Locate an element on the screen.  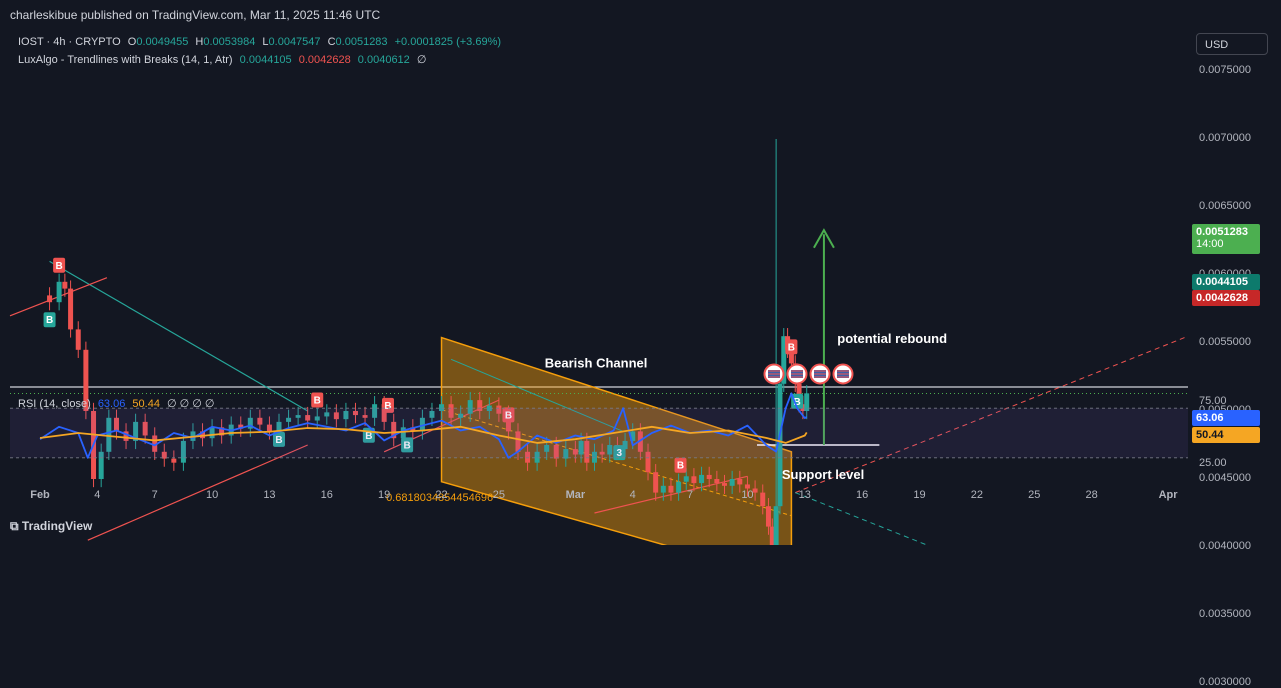
high-value: 0.0053984 is located at coordinates (229, 42).